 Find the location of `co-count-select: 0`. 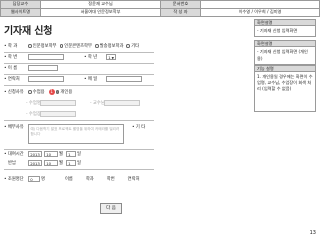

co-count-select: 0 is located at coordinates (34, 179).